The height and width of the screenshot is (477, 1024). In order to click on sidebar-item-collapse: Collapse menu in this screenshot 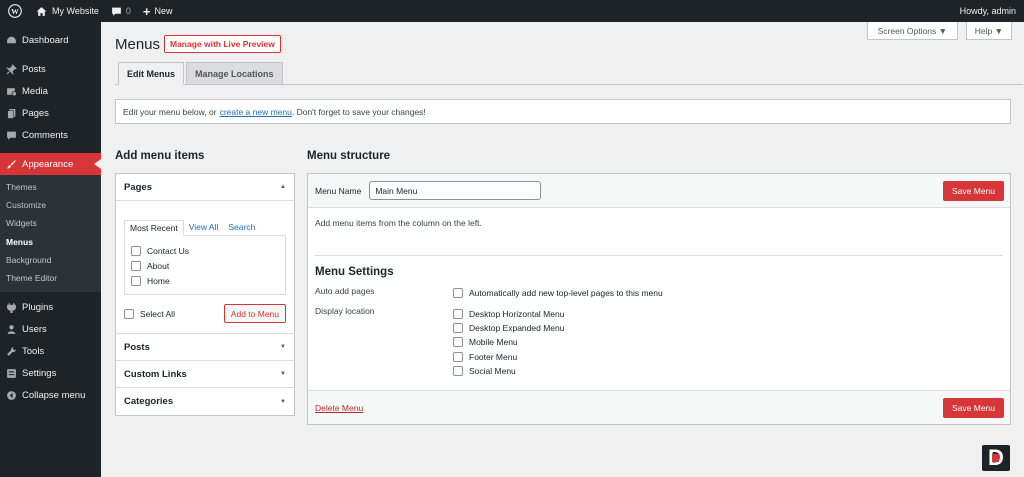, I will do `click(50, 395)`.